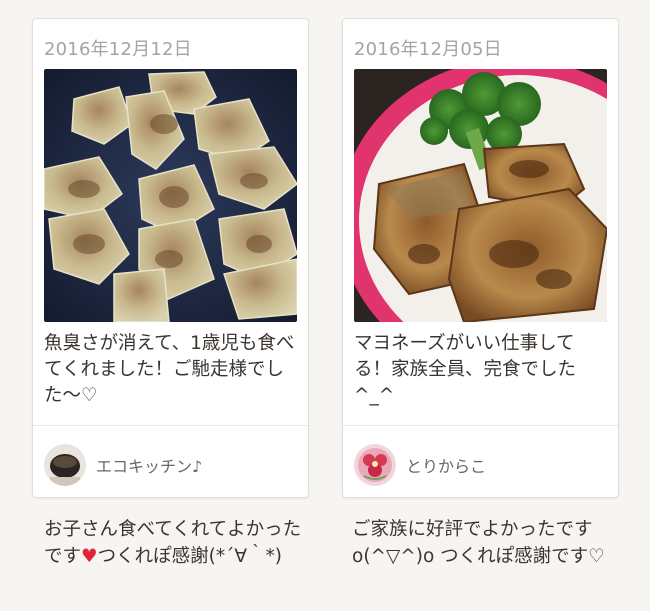  I want to click on author-row: エコキッチン♪, so click(123, 465).